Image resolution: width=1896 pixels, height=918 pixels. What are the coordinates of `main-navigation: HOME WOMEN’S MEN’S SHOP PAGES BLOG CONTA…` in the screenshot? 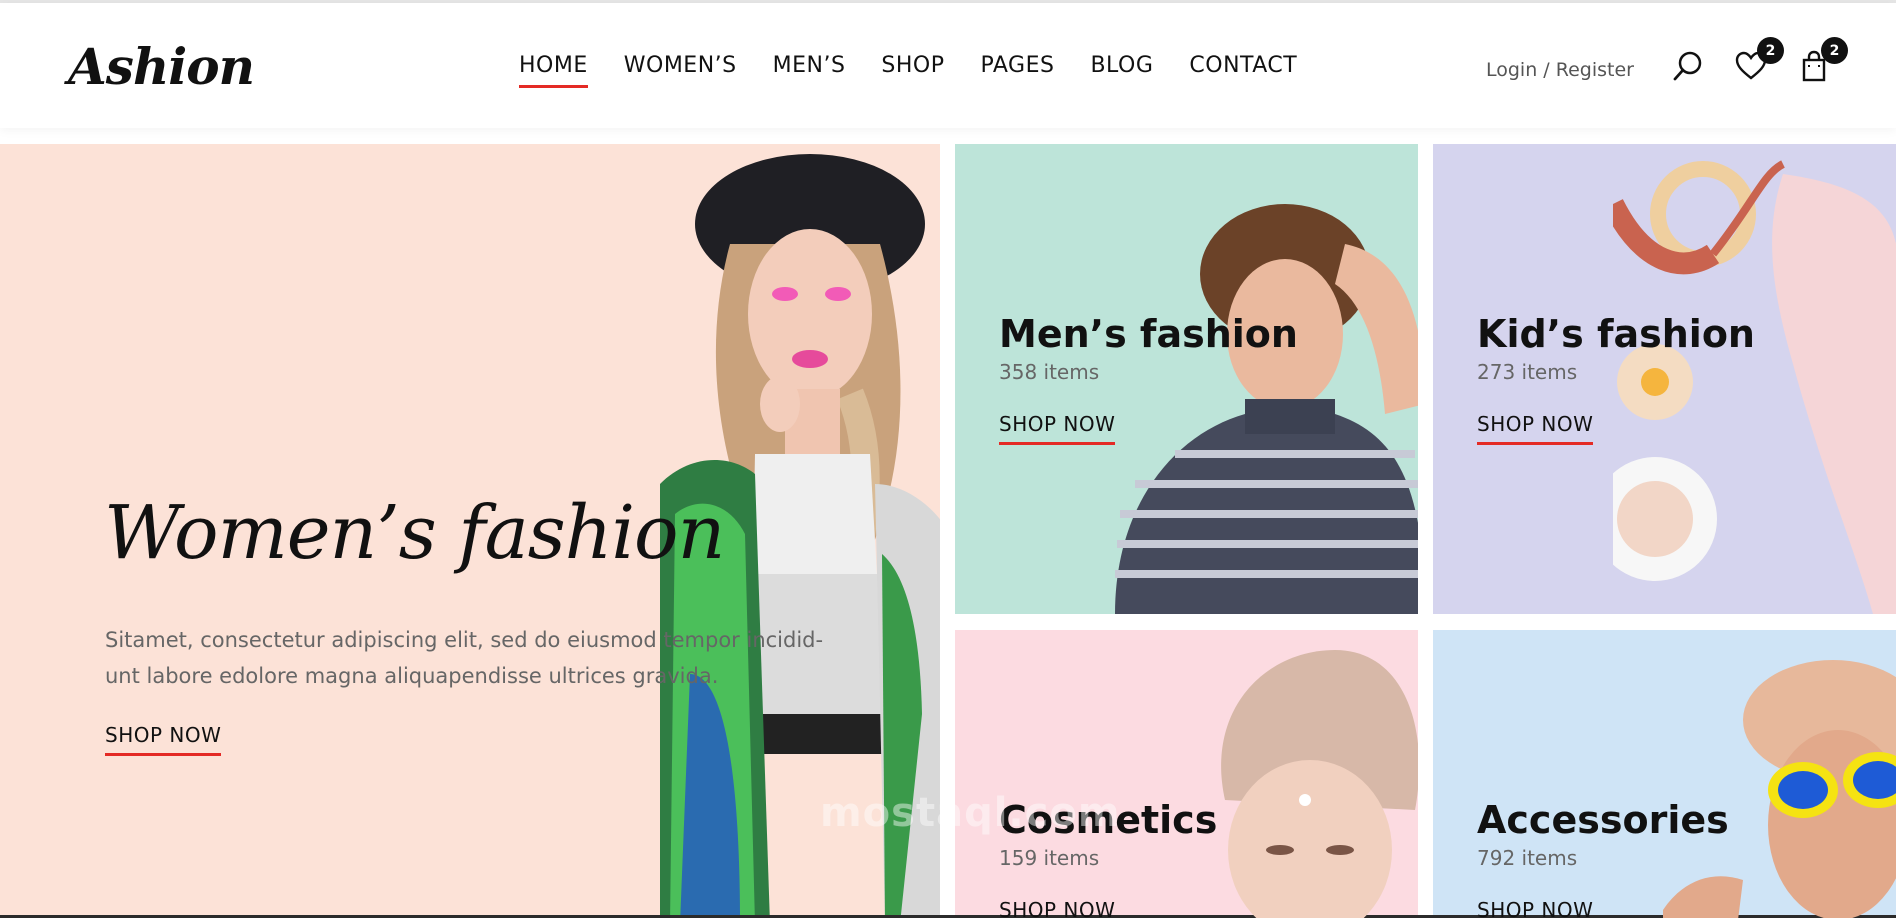 It's located at (908, 70).